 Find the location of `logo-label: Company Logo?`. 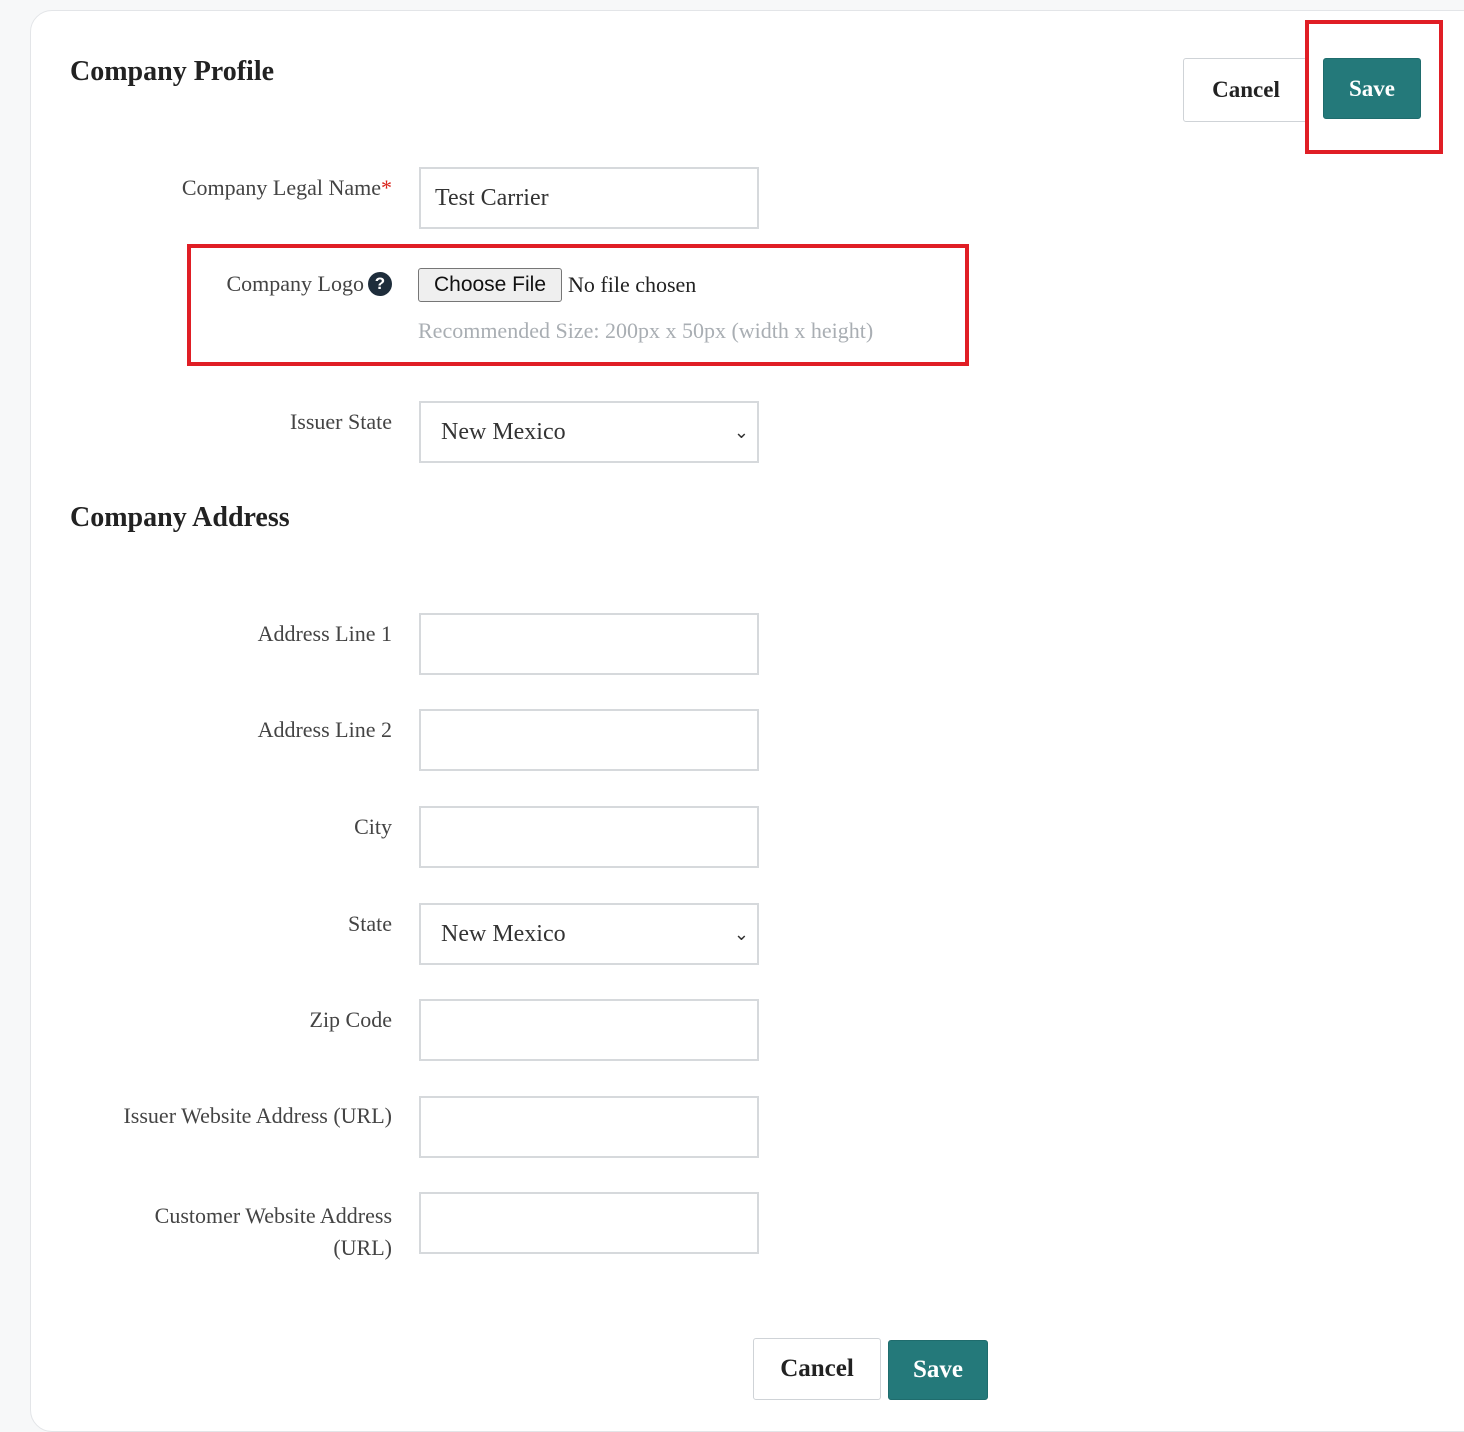

logo-label: Company Logo? is located at coordinates (309, 284).